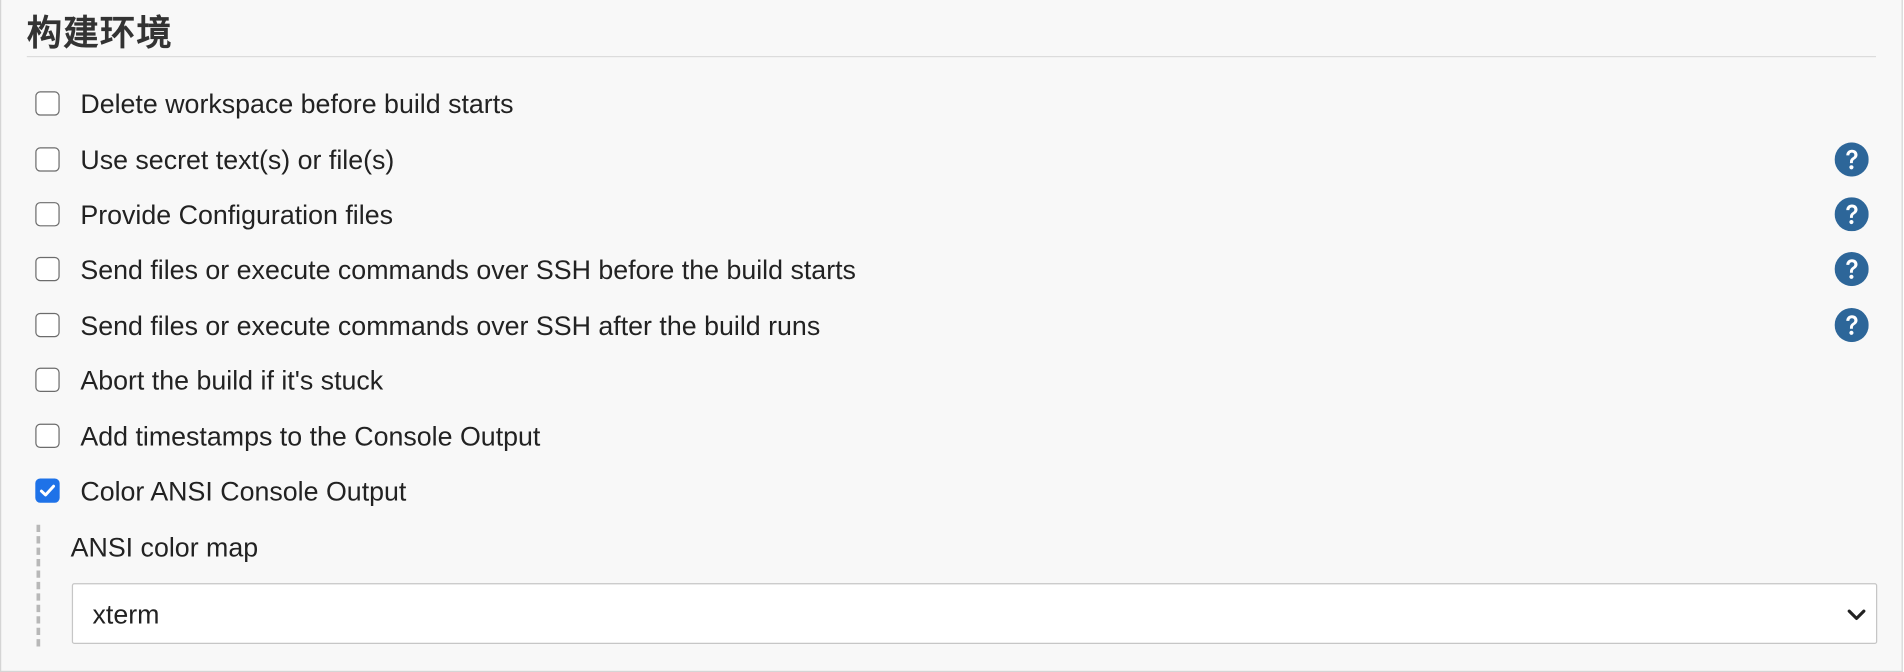 The width and height of the screenshot is (1904, 672). I want to click on color-ansi-checkbox, so click(47, 490).